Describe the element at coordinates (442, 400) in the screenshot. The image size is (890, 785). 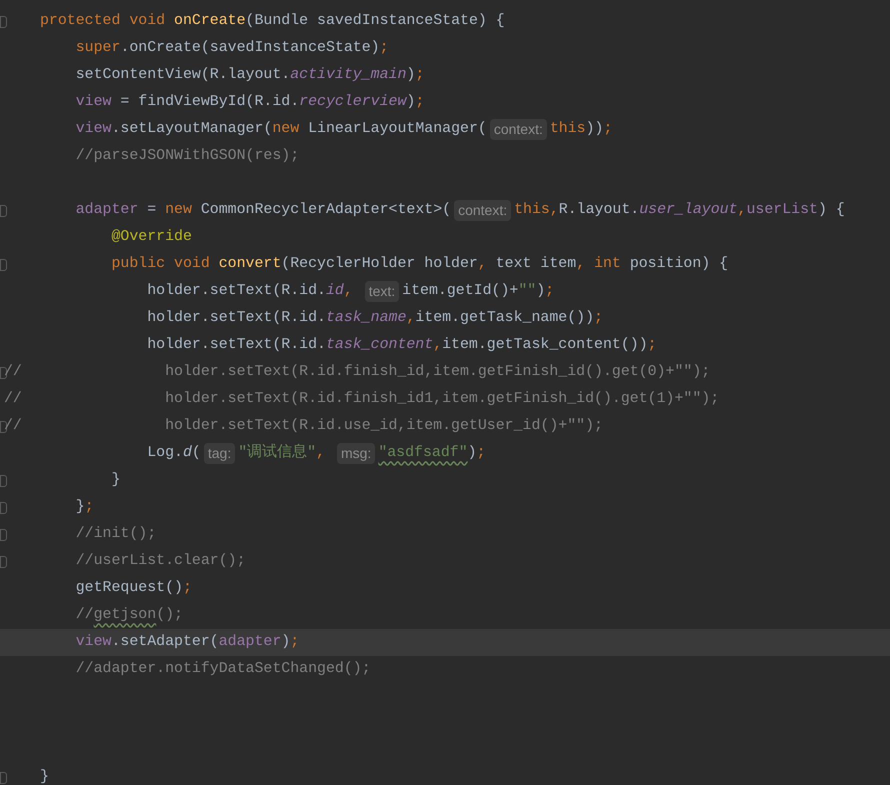
I see `code-text: holder.setText(R.id.finish_id1,item.getFinish_id().get(1)+"");` at that location.